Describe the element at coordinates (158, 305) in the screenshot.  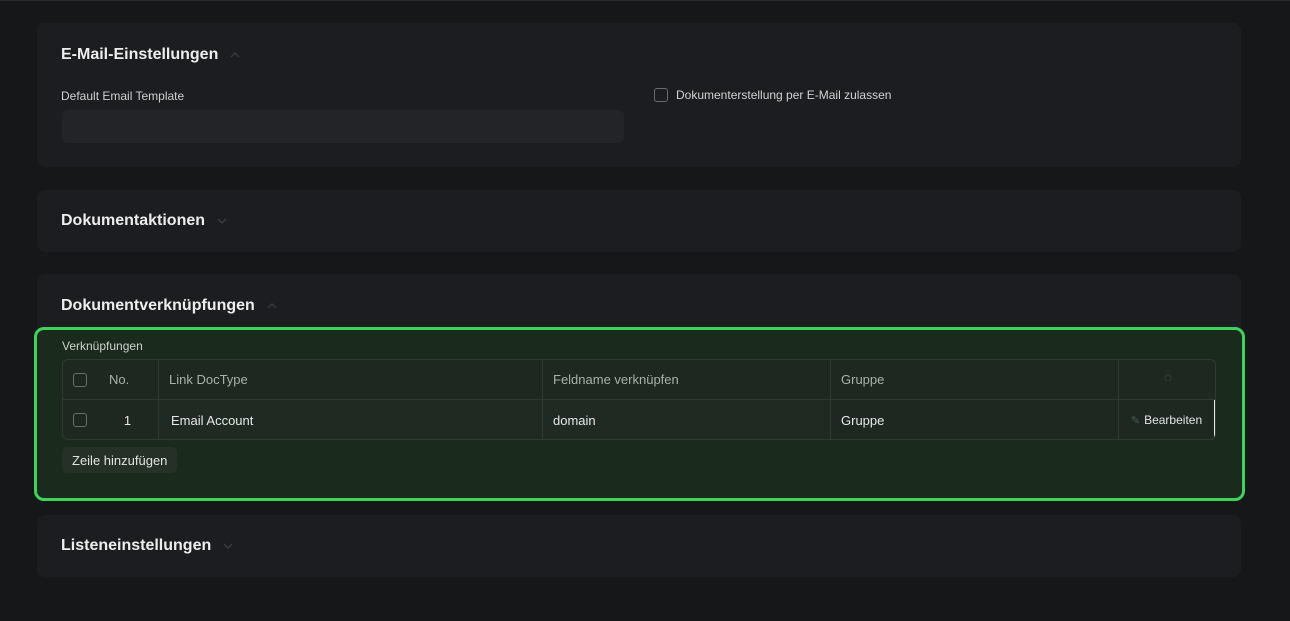
I see `document-links-title: Dokumentverknüpfungen` at that location.